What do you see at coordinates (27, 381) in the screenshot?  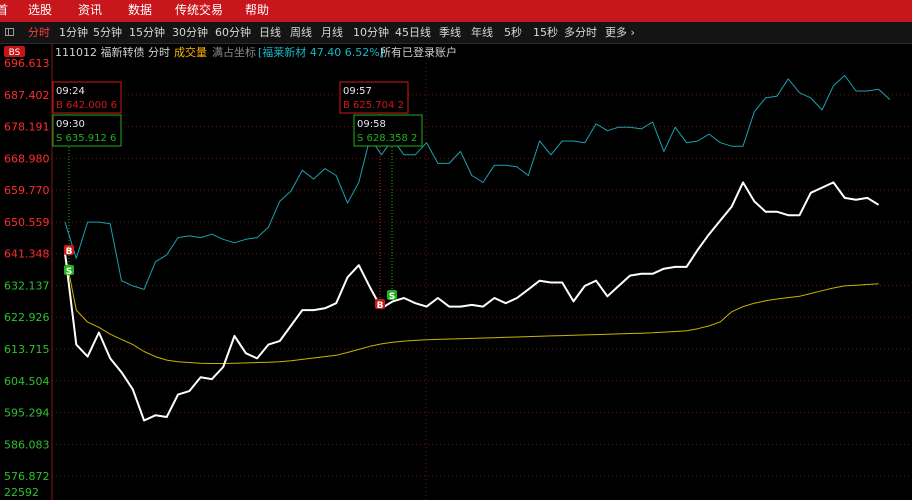 I see `y-tick-label: 604.504` at bounding box center [27, 381].